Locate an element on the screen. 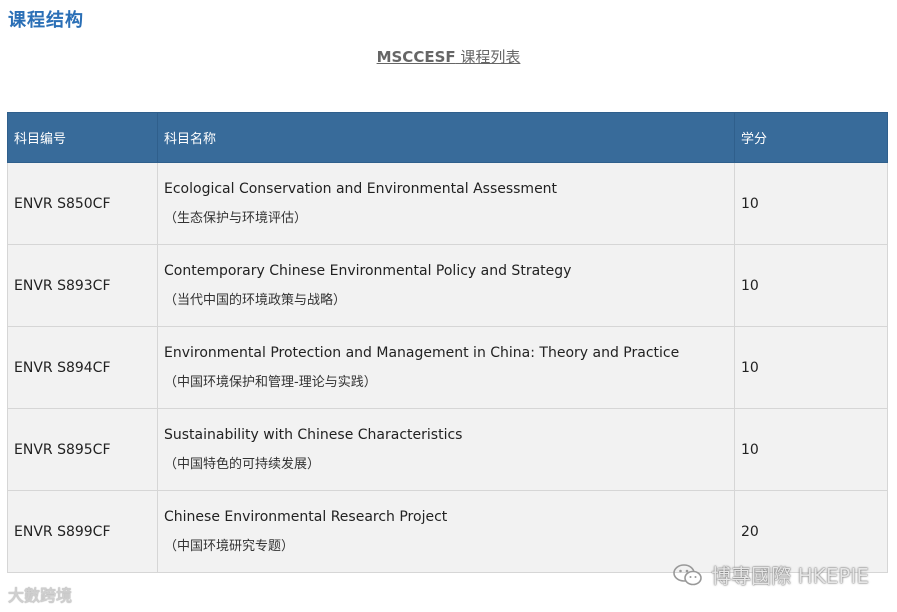  course-name-zh: （中国环境保护和管理-理论与实践） is located at coordinates (270, 382).